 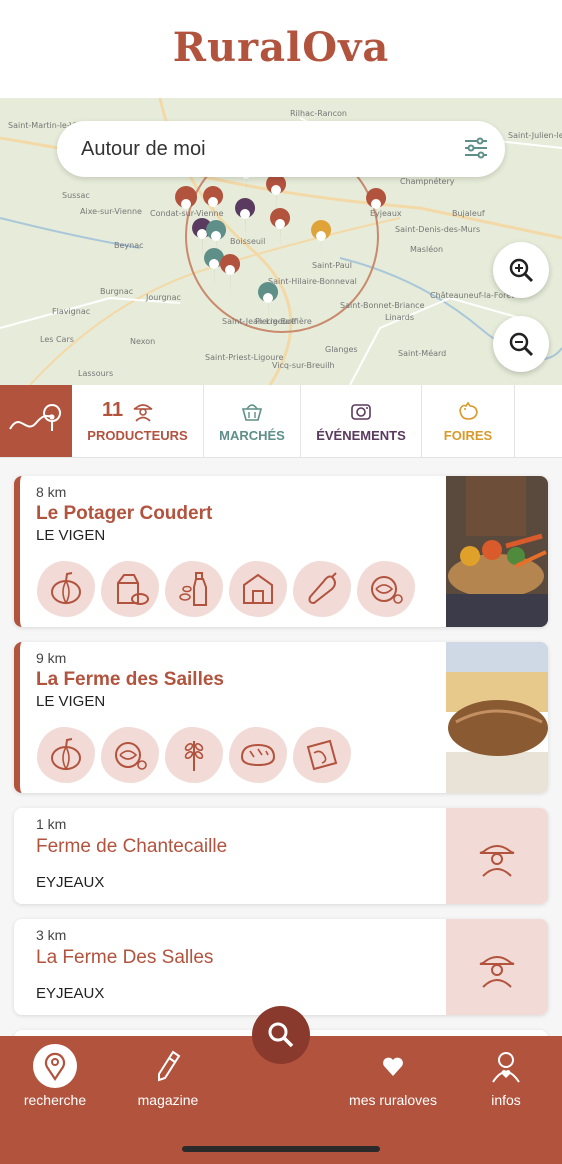 I want to click on nav-label: infos, so click(x=506, y=1100).